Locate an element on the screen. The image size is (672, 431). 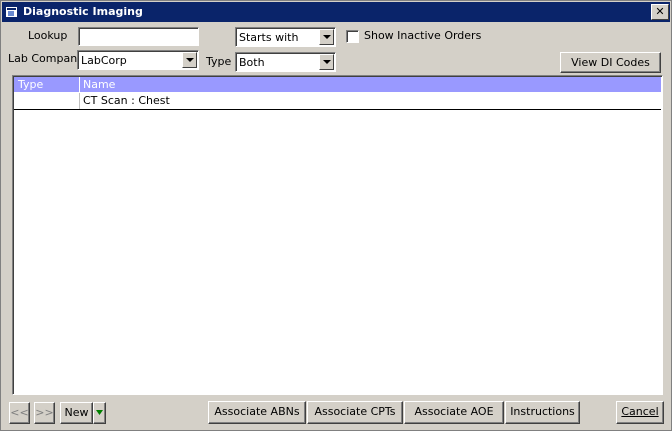
match-mode-value: Starts with is located at coordinates (269, 37).